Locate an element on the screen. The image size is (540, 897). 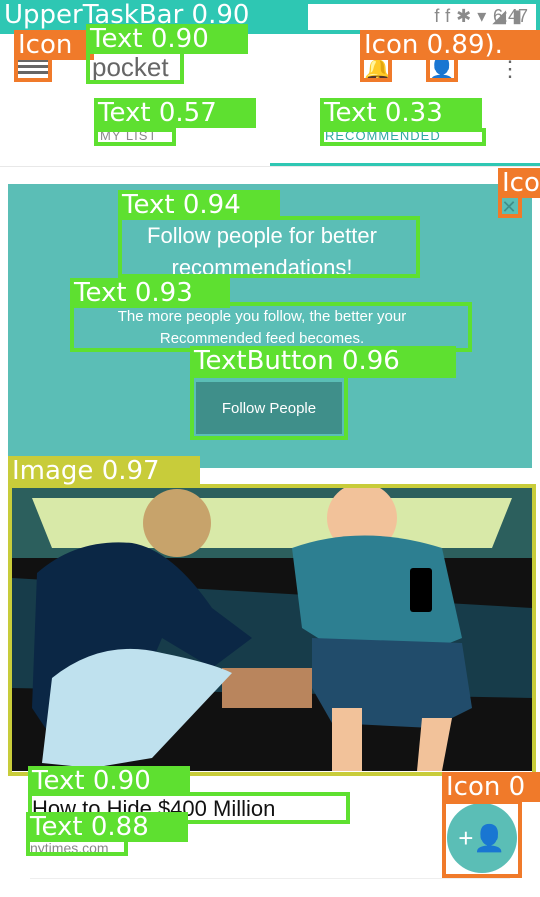
tab-mylist-box is located at coordinates (135, 137).